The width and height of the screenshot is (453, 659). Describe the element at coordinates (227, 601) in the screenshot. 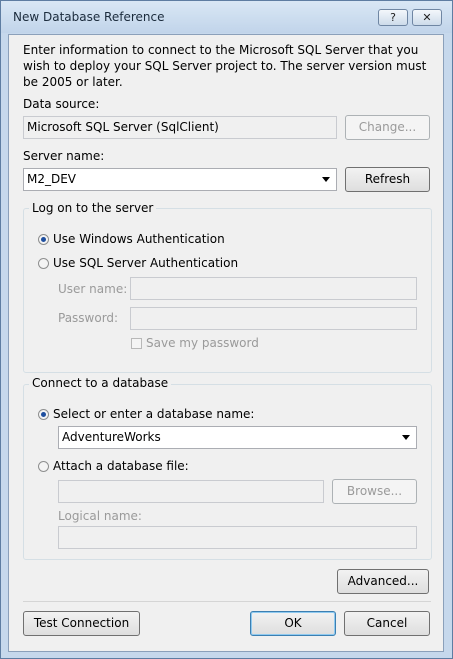

I see `divider` at that location.